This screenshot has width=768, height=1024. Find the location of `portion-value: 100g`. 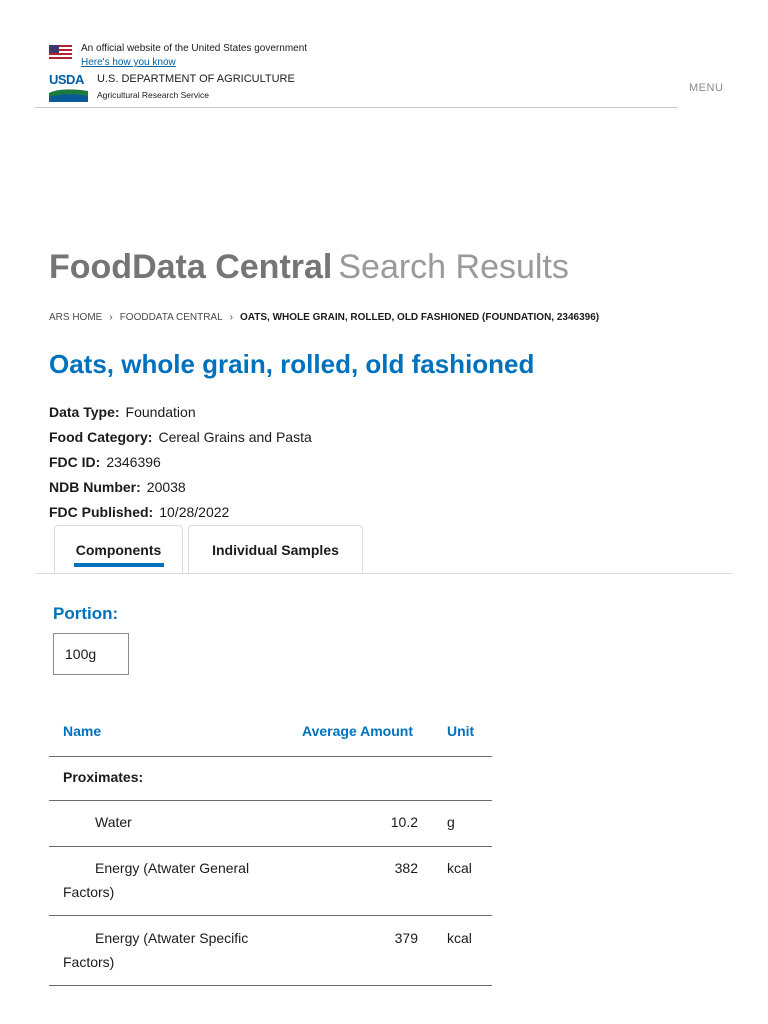

portion-value: 100g is located at coordinates (81, 654).